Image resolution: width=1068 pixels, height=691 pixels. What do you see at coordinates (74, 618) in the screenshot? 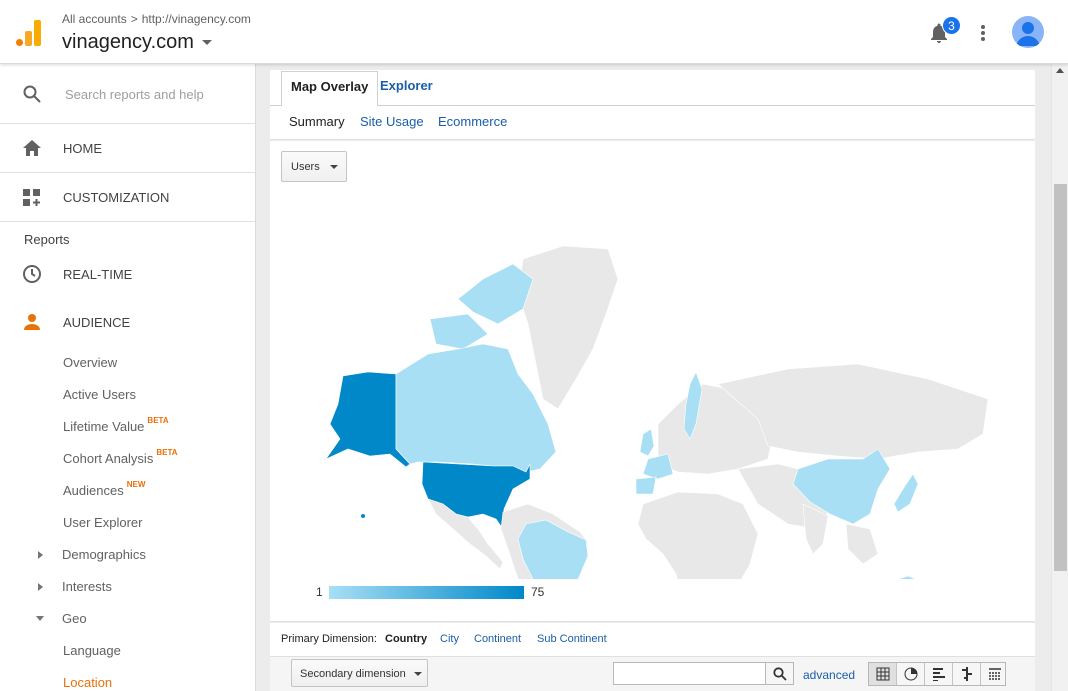
I see `sidebar-item-geo: Geo` at bounding box center [74, 618].